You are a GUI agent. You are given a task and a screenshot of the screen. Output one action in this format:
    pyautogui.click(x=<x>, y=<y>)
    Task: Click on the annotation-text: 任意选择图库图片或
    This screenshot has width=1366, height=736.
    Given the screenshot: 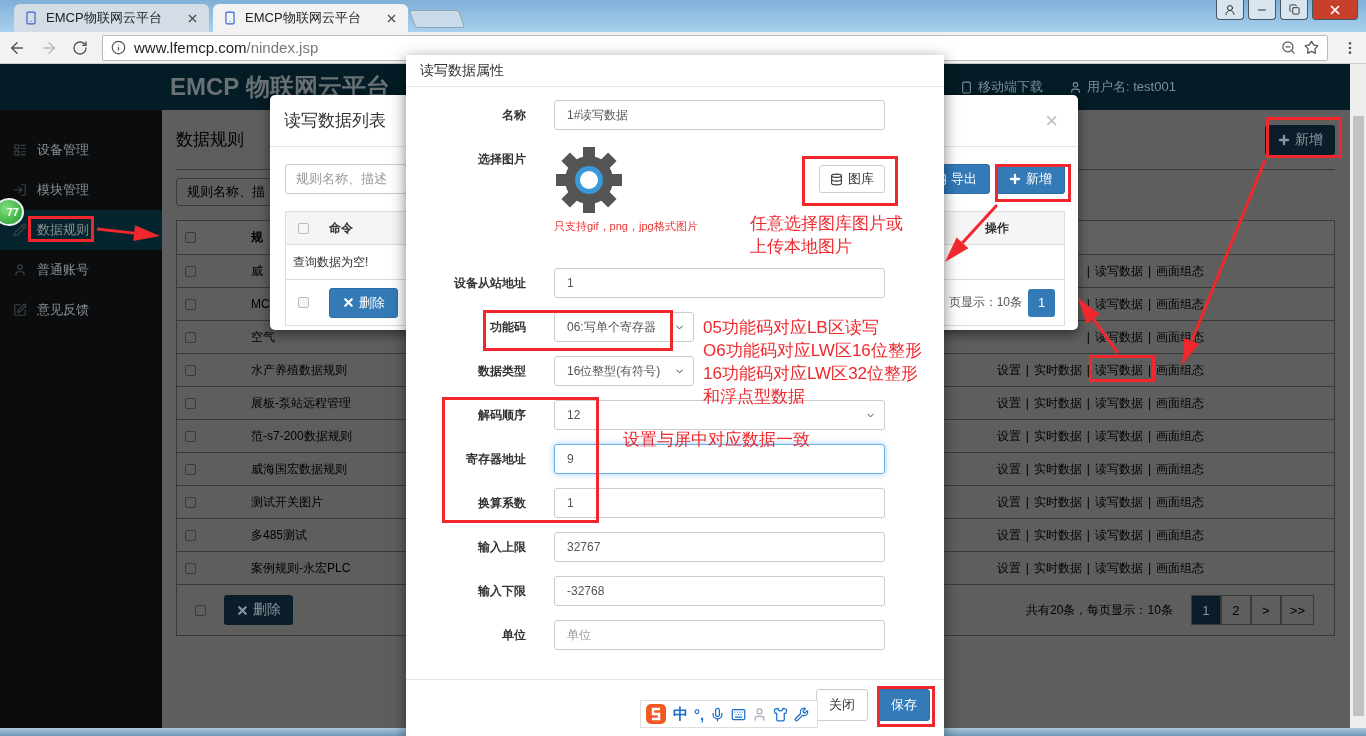 What is the action you would take?
    pyautogui.click(x=826, y=224)
    